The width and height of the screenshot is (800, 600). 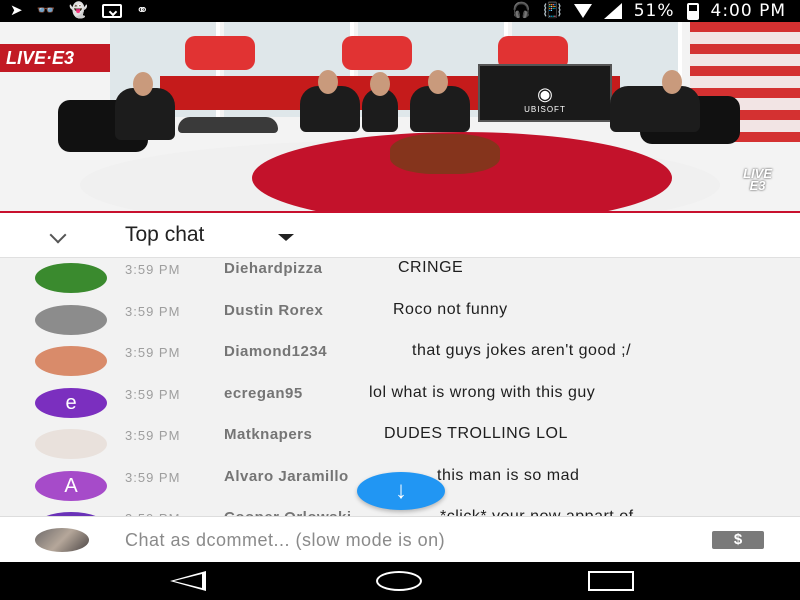 I want to click on signal-icon, so click(x=612, y=11).